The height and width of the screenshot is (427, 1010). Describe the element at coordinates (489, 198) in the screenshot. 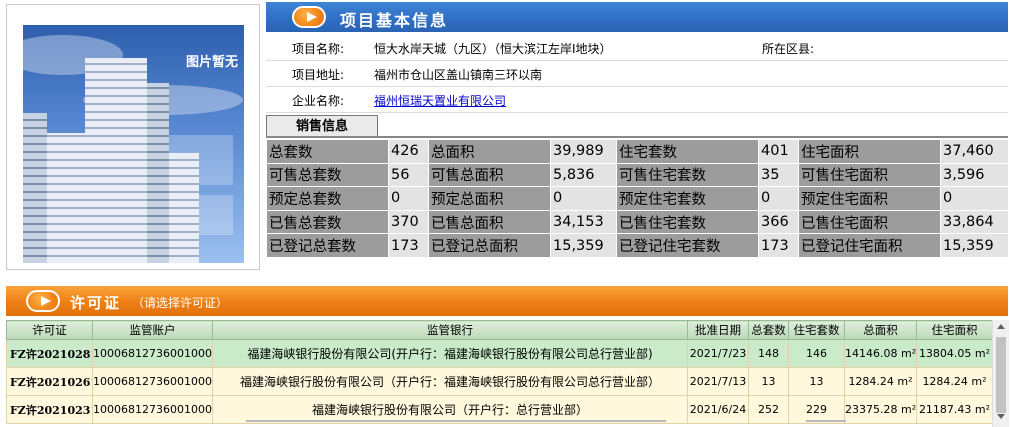

I see `sales-metric-label: 预定总面积` at that location.